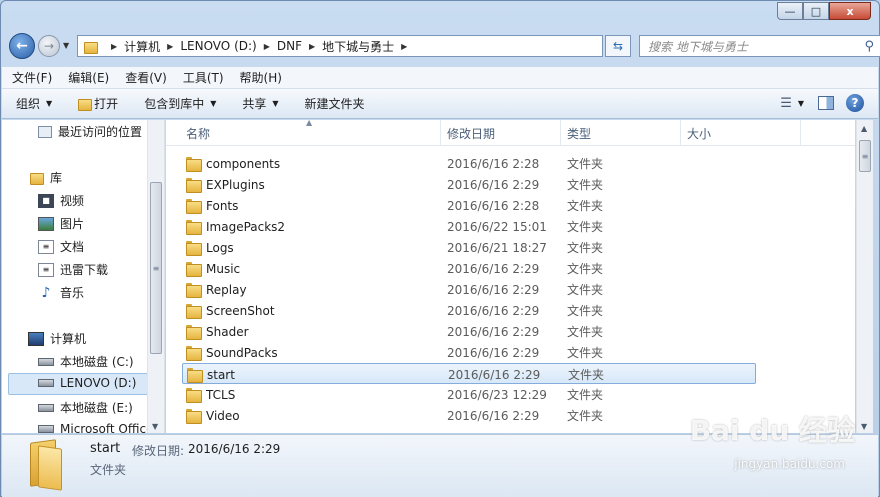 This screenshot has width=880, height=497. What do you see at coordinates (621, 133) in the screenshot?
I see `column-type: 类型` at bounding box center [621, 133].